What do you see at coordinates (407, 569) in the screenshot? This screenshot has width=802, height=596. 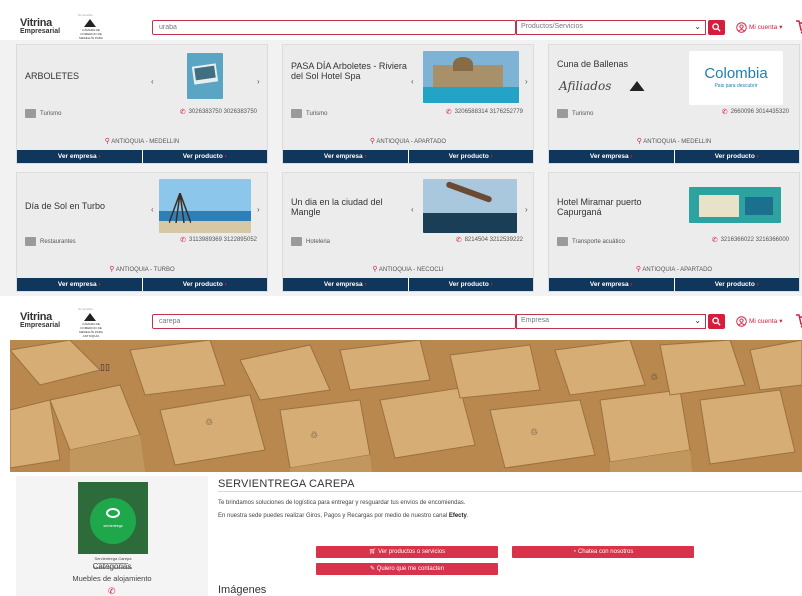 I see `contact-me-button: ✎ Quiero que me contacten` at bounding box center [407, 569].